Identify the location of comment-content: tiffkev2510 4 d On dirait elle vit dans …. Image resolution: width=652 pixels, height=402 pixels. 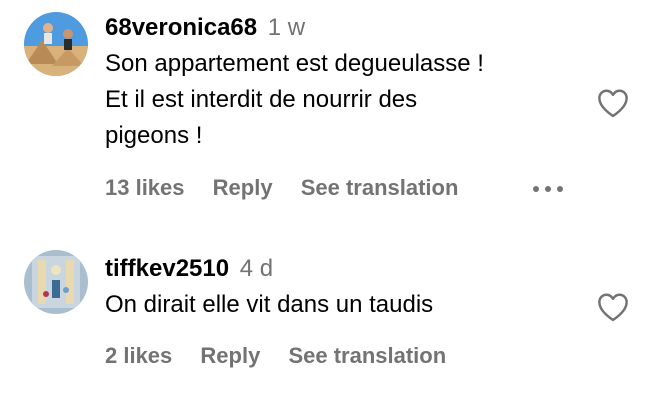
(340, 288).